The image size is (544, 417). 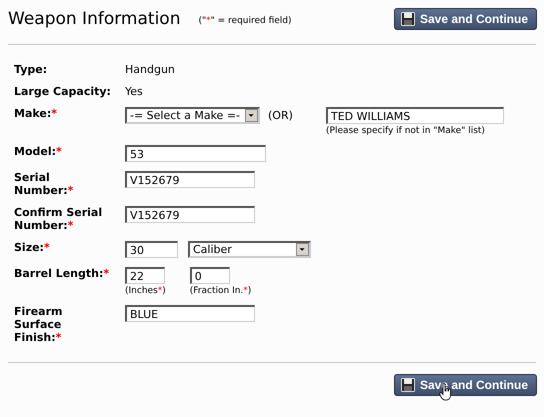 I want to click on hint-text: (Please specify if not in "Make" list), so click(x=406, y=131).